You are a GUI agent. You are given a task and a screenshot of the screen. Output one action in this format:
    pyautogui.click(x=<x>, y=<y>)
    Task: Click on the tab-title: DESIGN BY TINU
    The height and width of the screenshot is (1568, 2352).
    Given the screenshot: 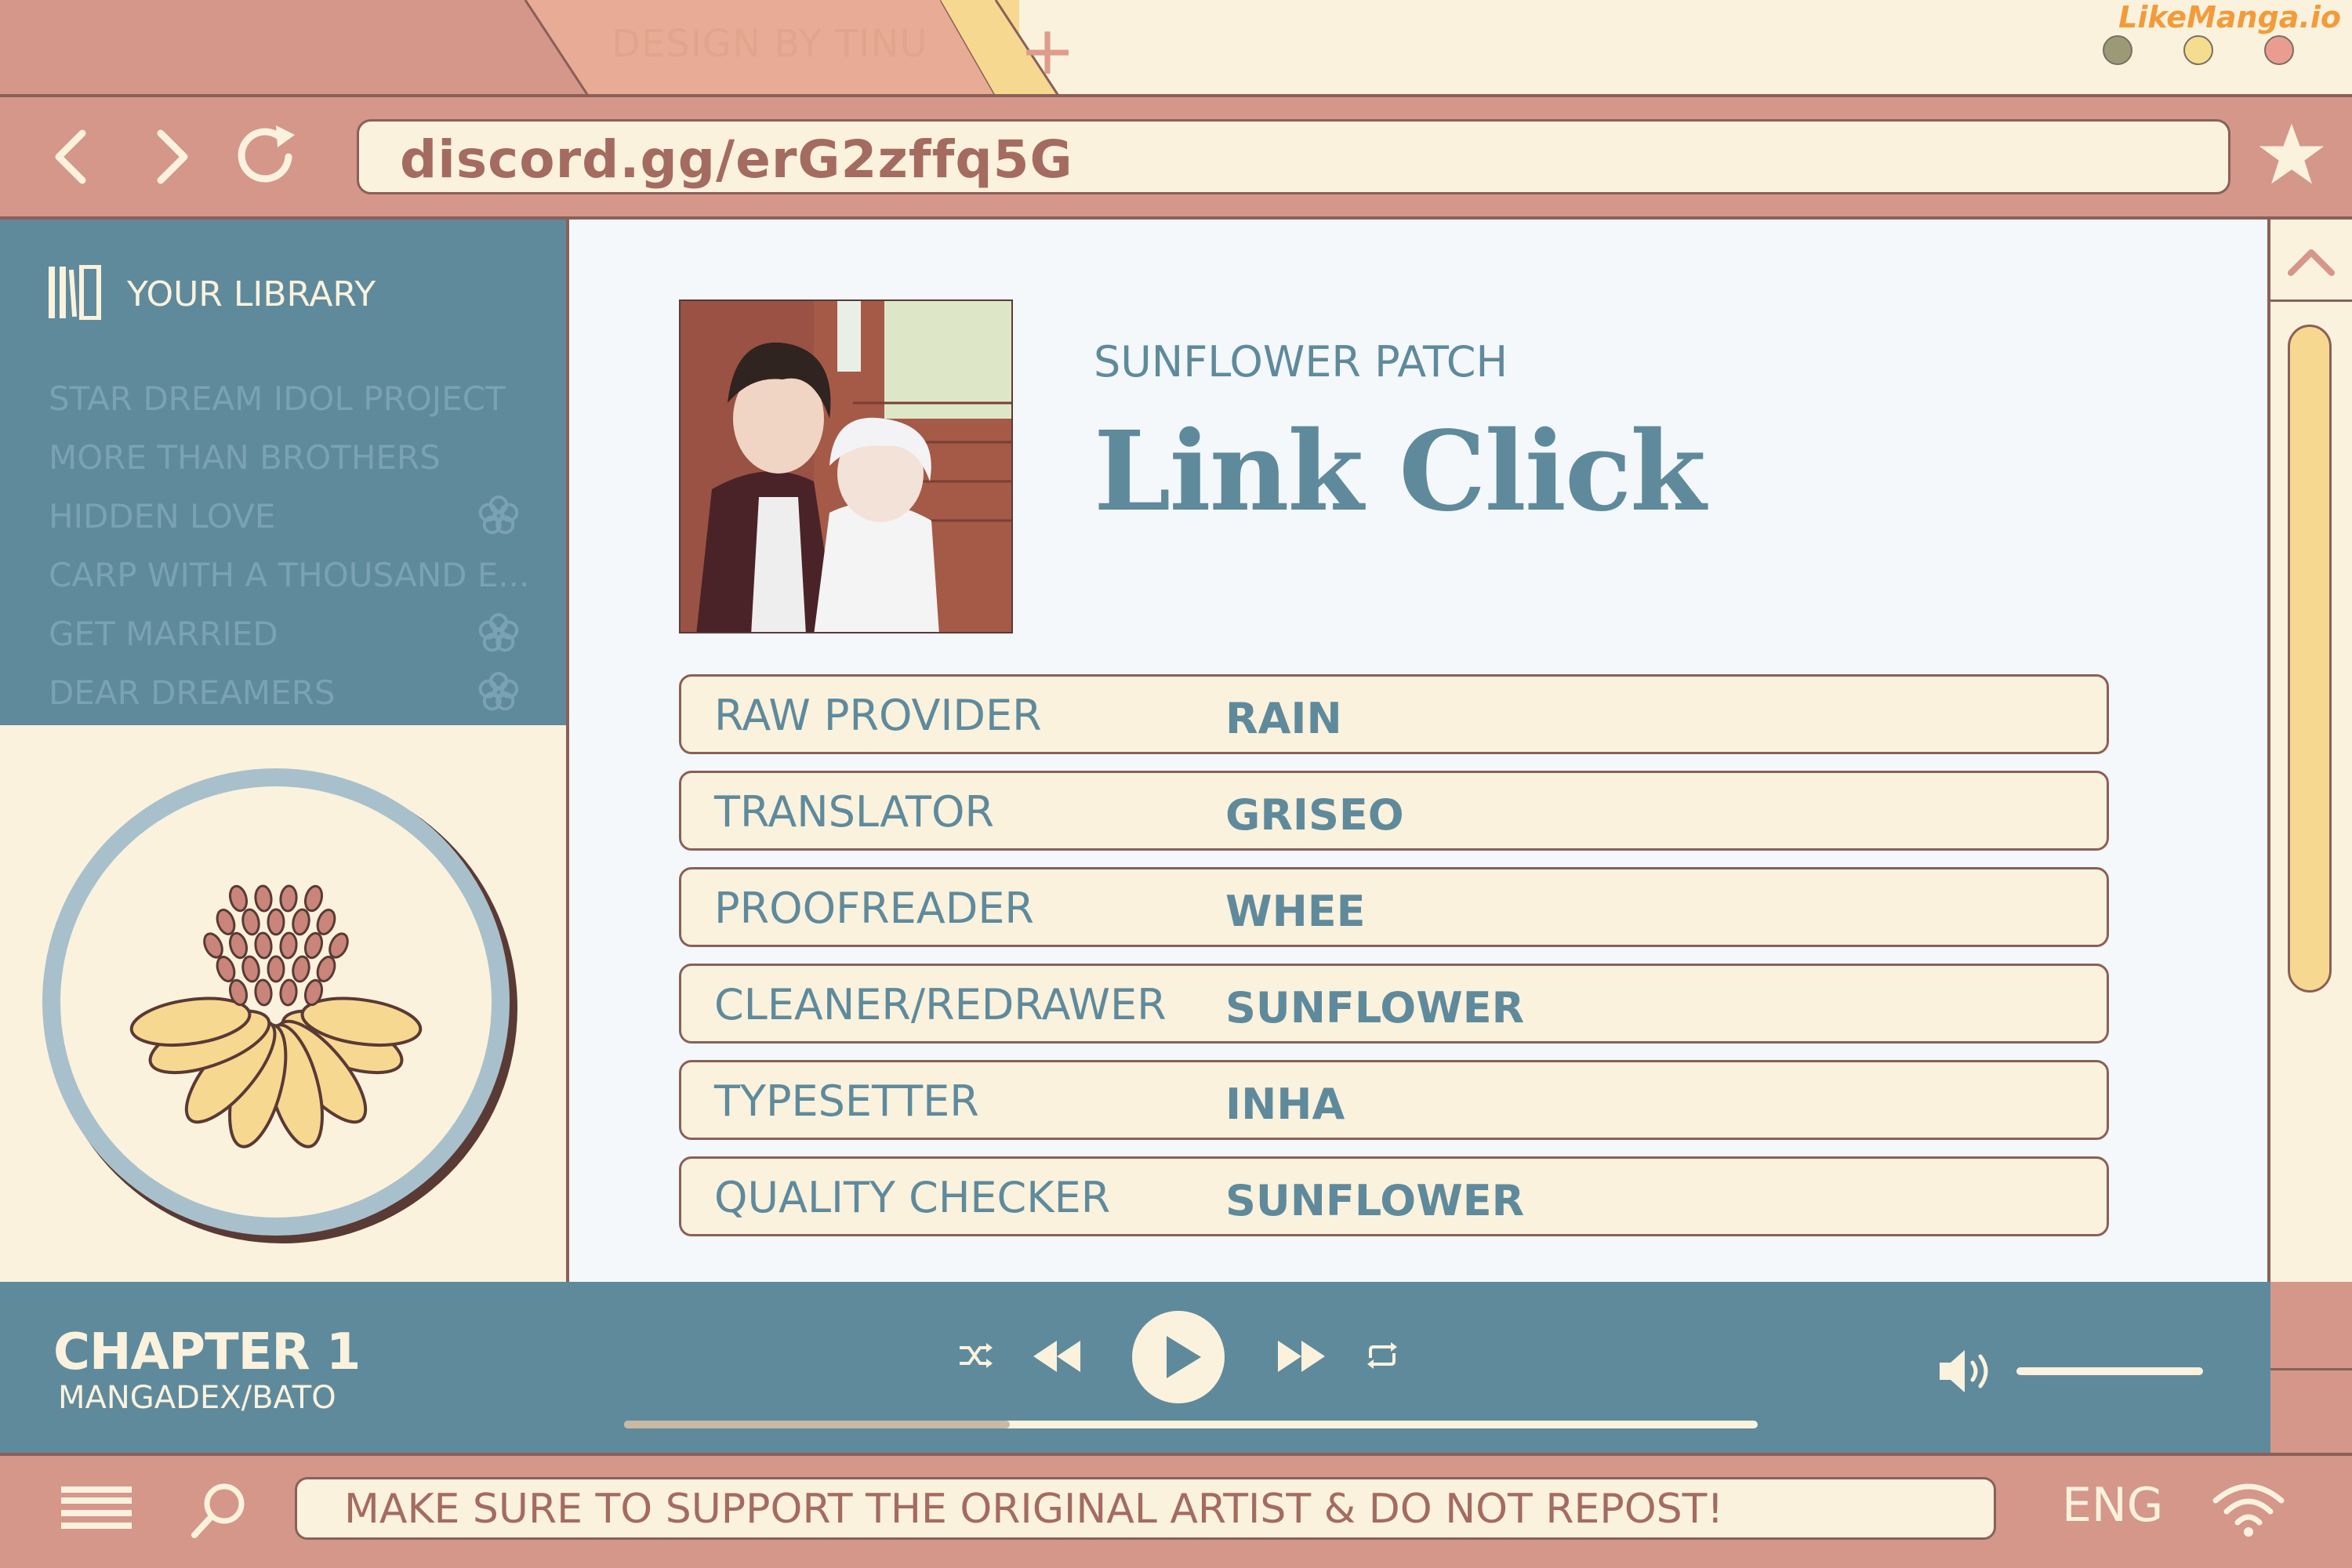 What is the action you would take?
    pyautogui.click(x=770, y=44)
    